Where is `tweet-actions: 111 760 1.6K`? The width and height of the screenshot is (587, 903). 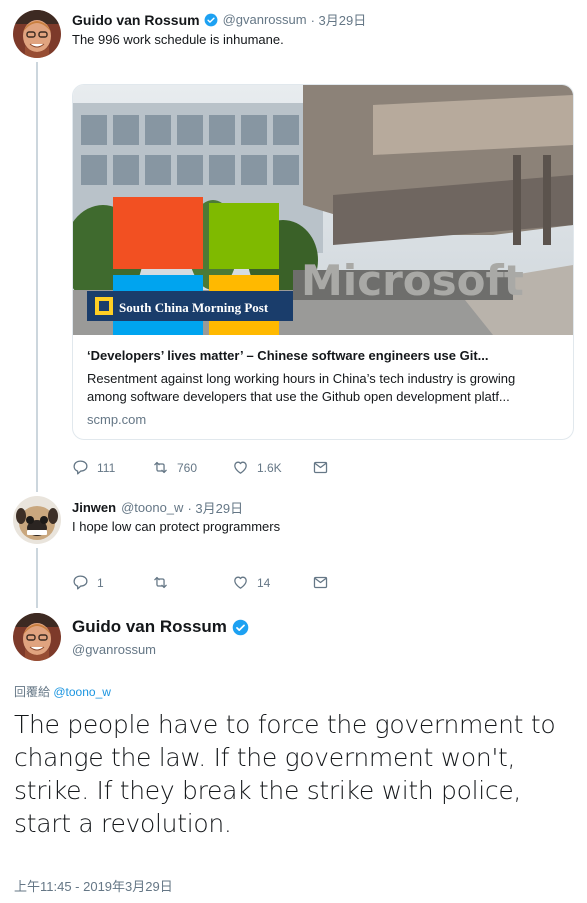
tweet-actions: 111 760 1.6K is located at coordinates (232, 467).